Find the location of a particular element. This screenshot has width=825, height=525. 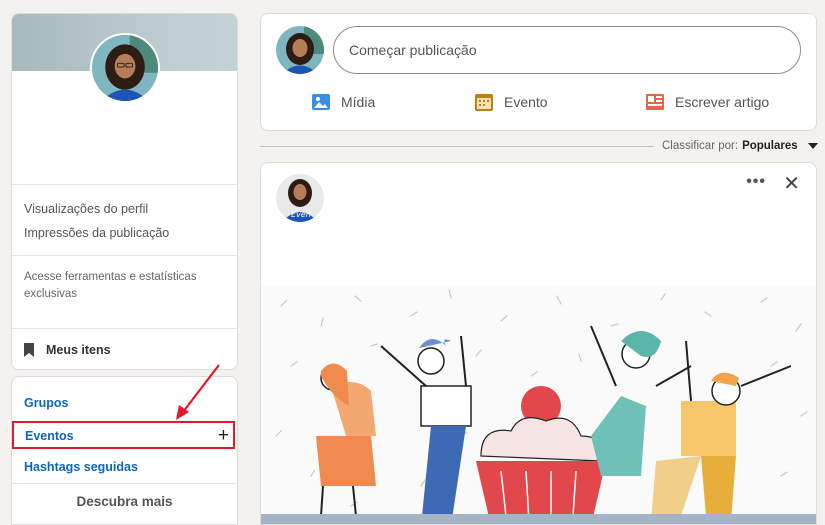

nav-groups-link: Grupos is located at coordinates (46, 403).